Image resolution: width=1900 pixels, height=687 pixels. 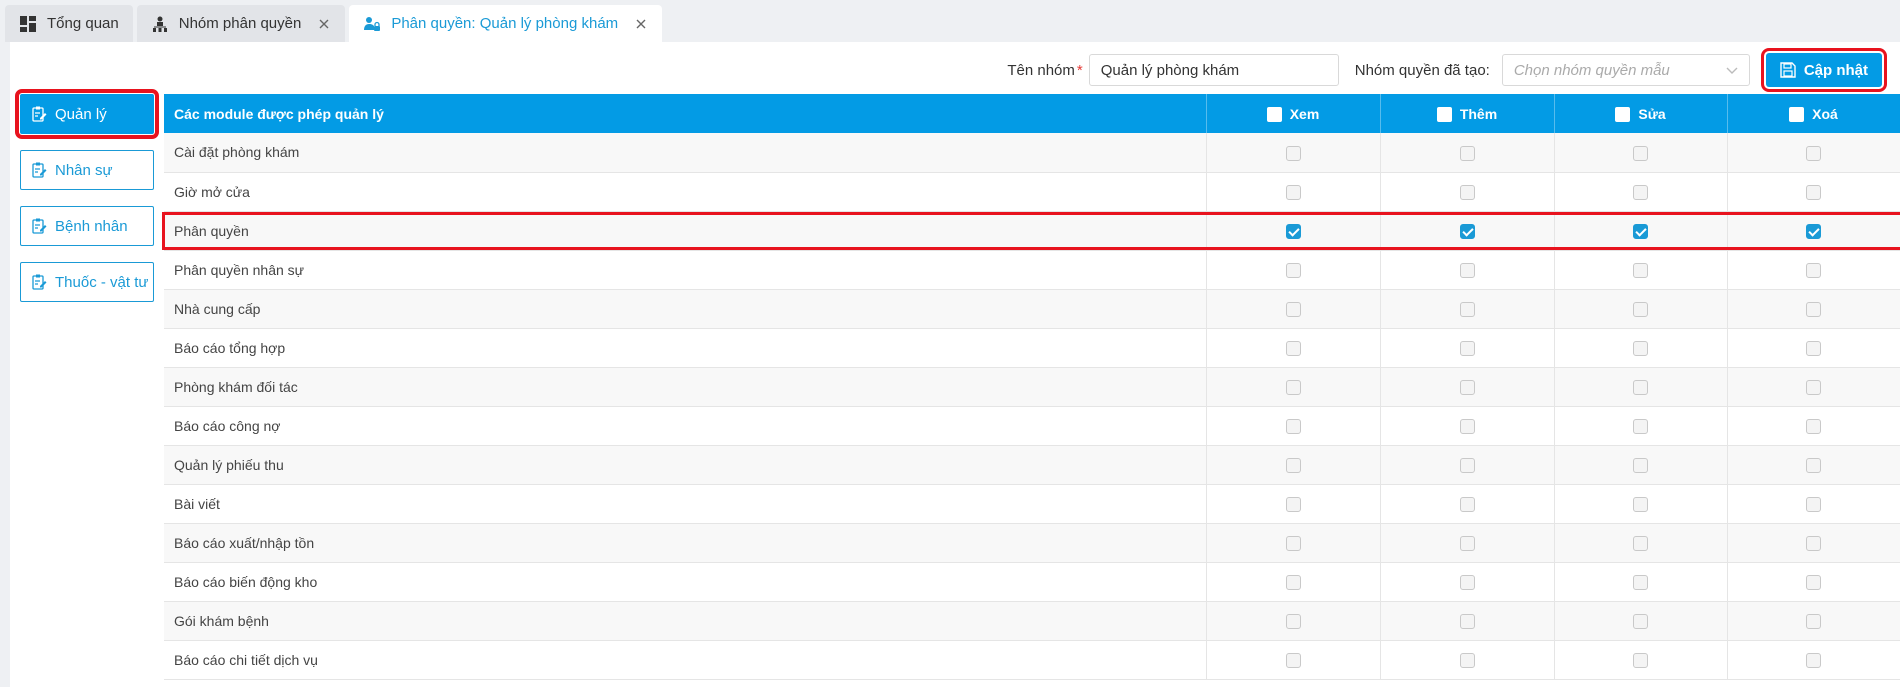 What do you see at coordinates (1813, 113) in the screenshot?
I see `column-header-delete: Xoá` at bounding box center [1813, 113].